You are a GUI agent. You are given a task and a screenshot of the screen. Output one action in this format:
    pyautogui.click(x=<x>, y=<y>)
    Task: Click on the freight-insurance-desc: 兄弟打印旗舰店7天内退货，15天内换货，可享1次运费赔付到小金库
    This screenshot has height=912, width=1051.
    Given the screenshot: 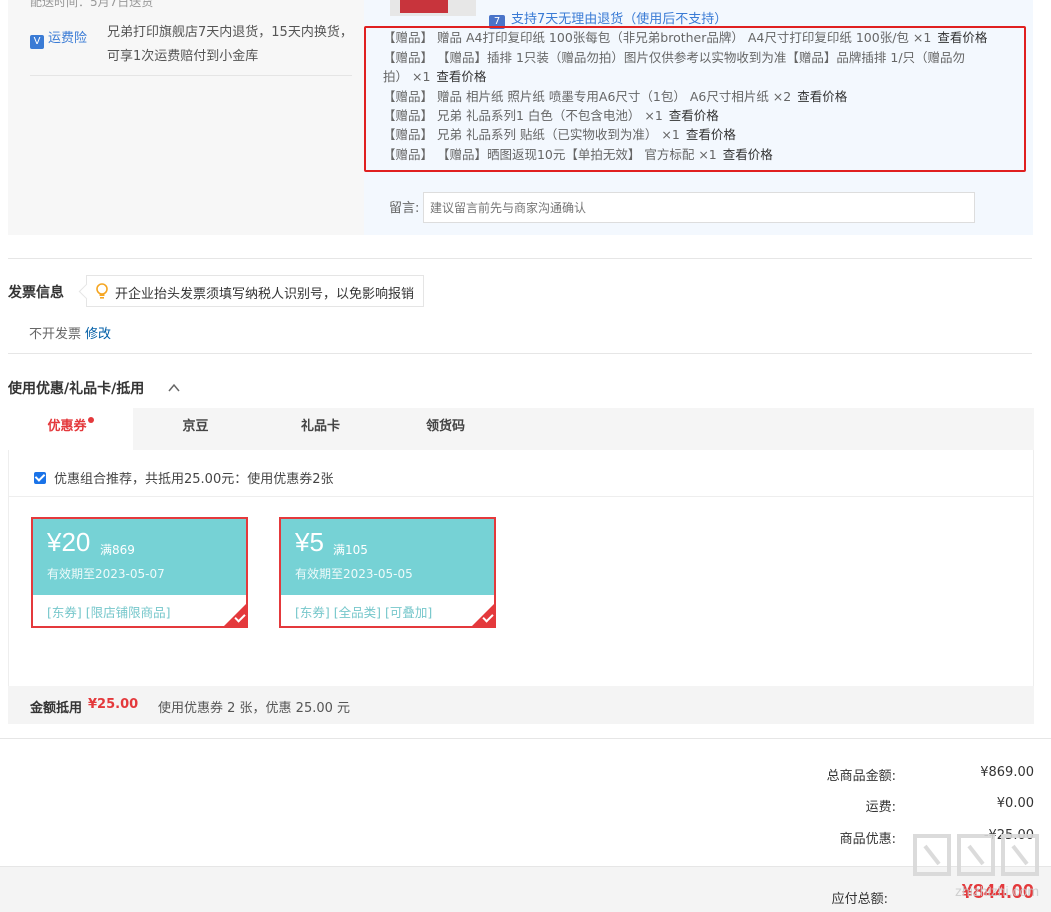 What is the action you would take?
    pyautogui.click(x=230, y=44)
    